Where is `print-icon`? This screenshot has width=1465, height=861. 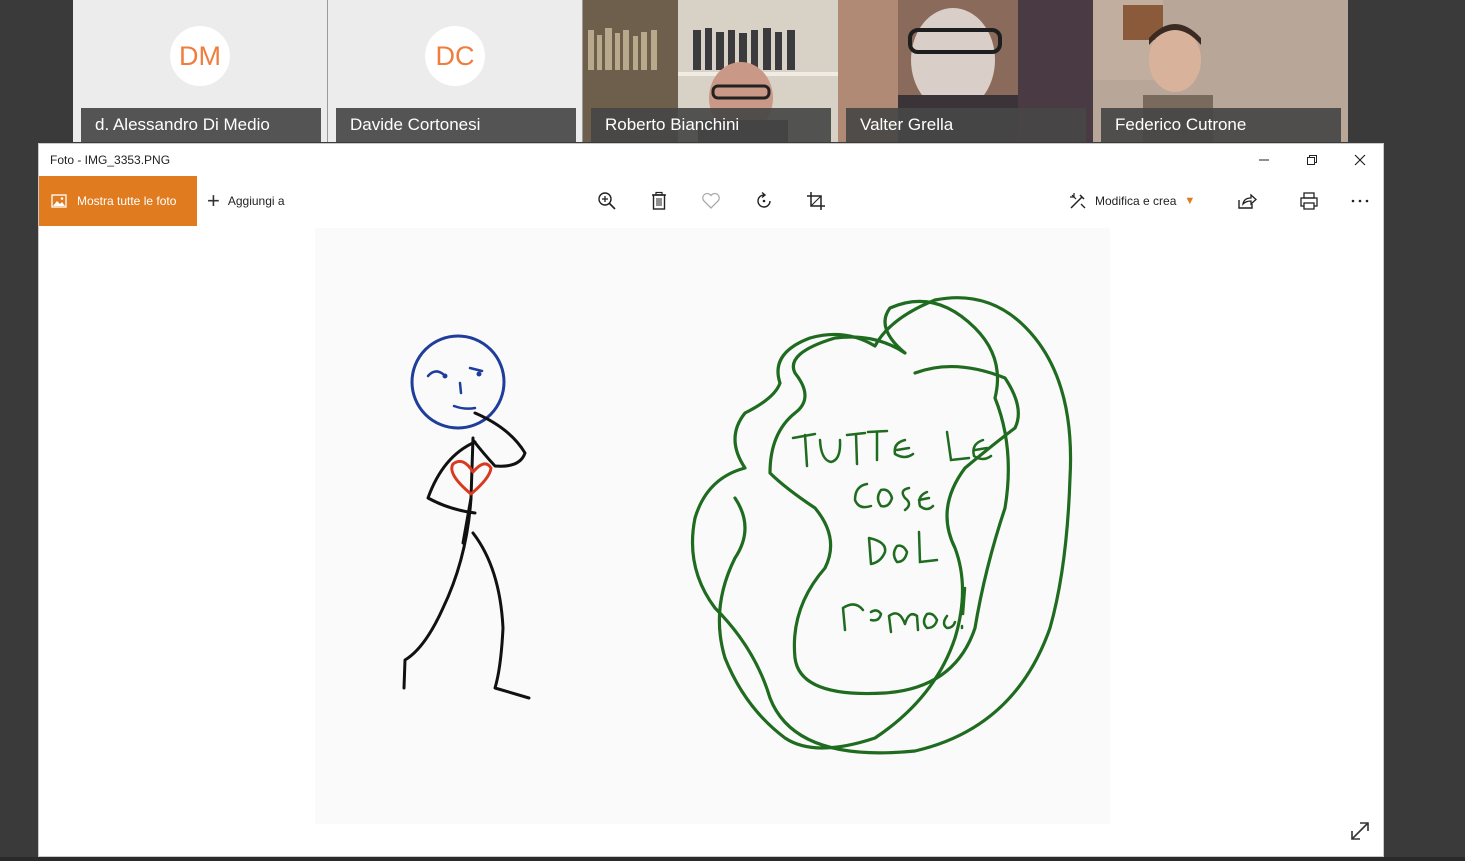
print-icon is located at coordinates (1309, 201).